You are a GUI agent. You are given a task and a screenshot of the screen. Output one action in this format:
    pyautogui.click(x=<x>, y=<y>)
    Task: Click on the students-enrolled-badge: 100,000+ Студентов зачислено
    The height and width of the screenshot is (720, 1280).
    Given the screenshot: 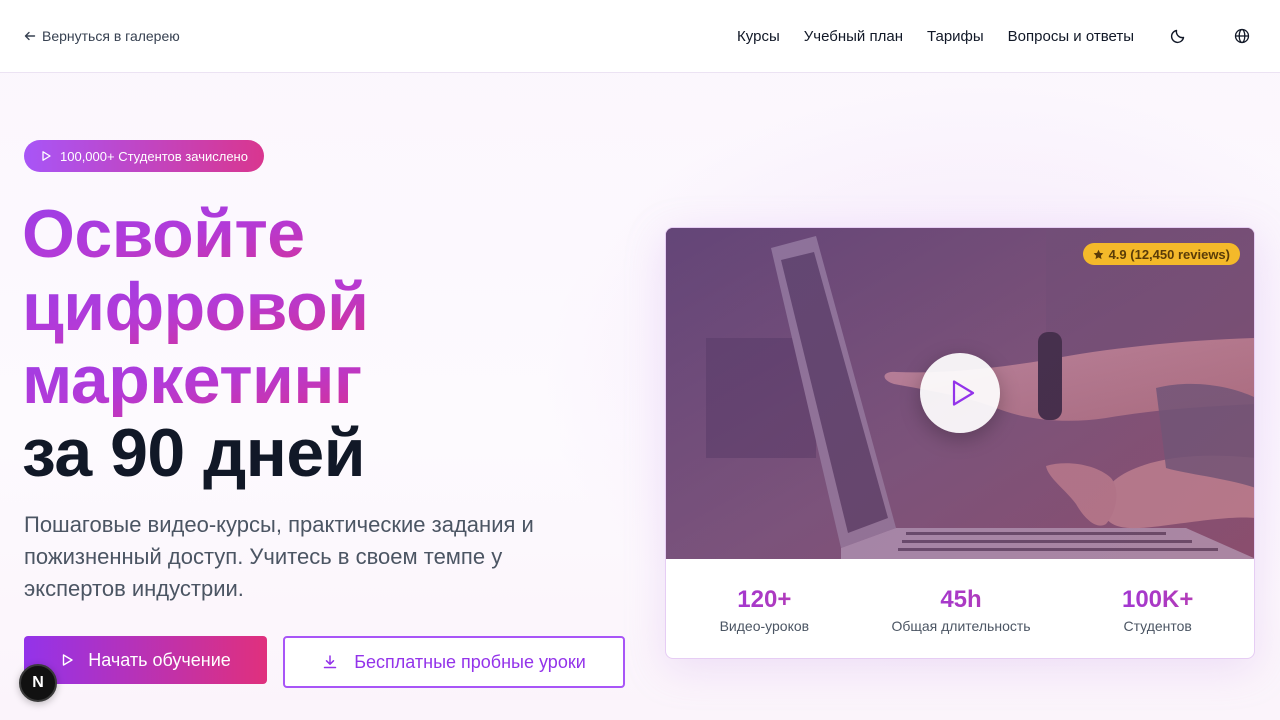 What is the action you would take?
    pyautogui.click(x=144, y=156)
    